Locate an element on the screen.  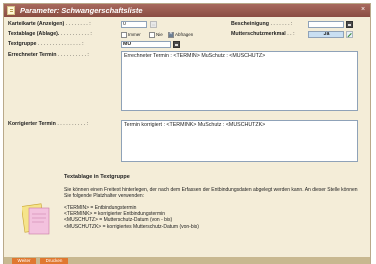
bescheinigung-input is located at coordinates (326, 24).